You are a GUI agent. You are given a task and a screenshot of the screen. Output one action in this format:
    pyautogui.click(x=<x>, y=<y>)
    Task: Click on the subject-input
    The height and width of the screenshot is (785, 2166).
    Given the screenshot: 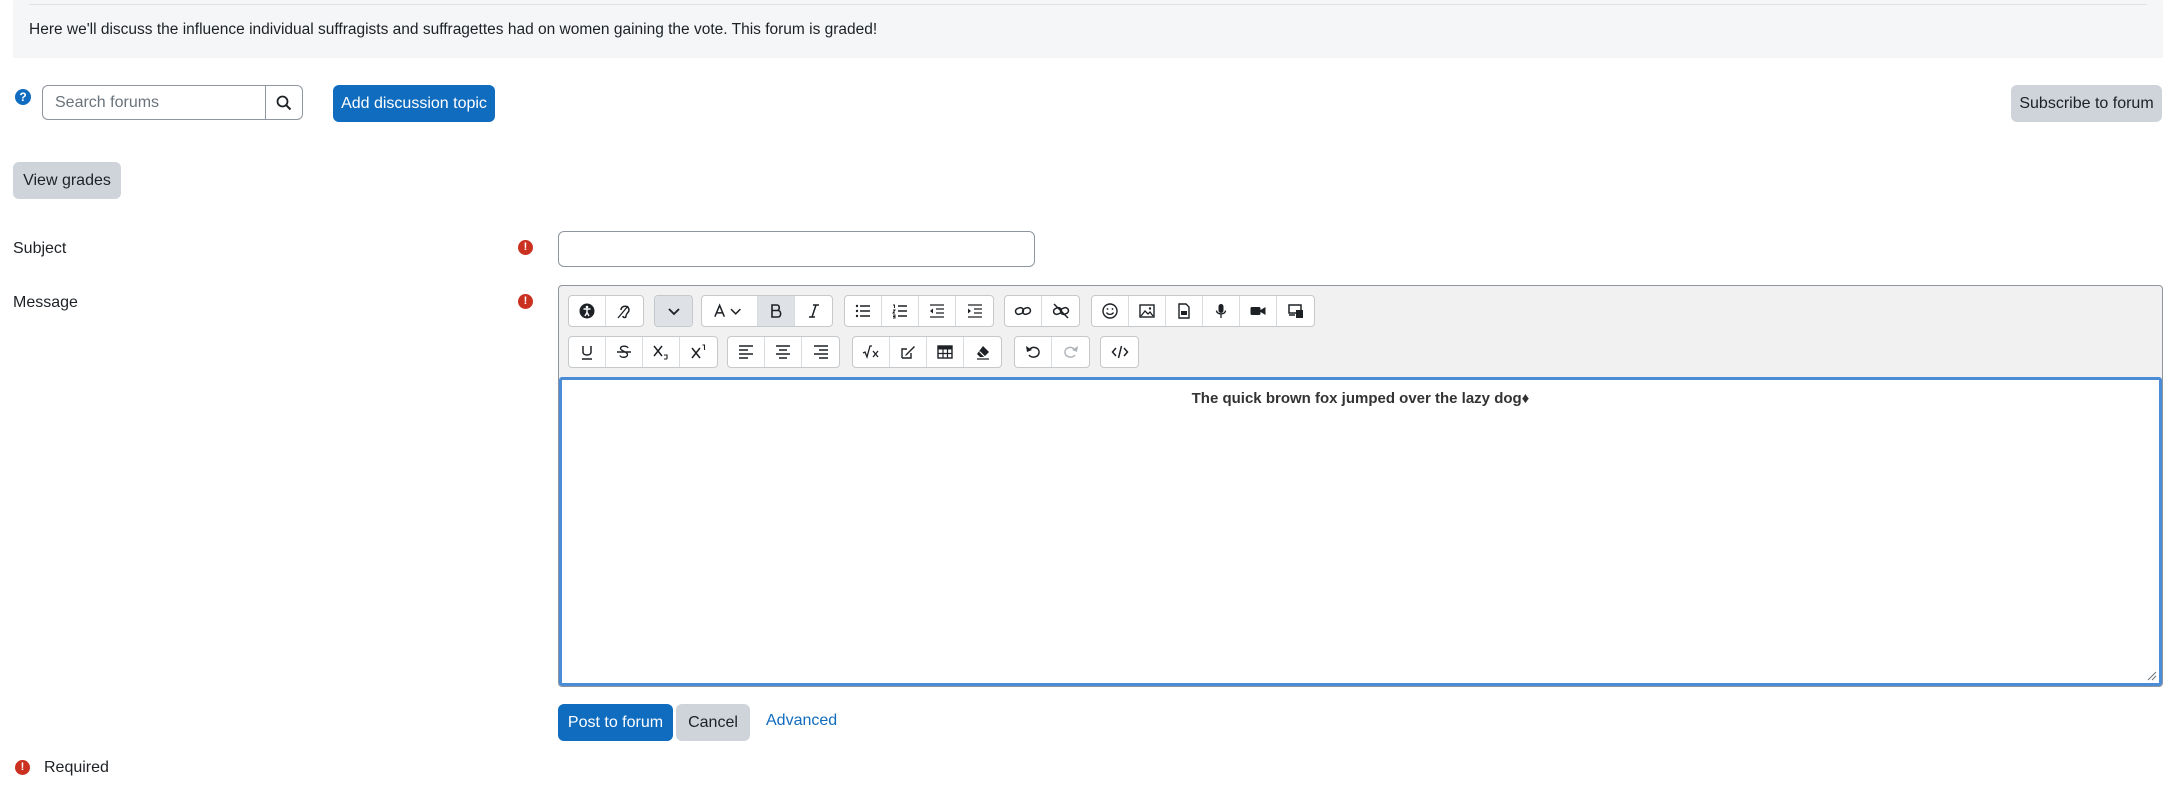 What is the action you would take?
    pyautogui.click(x=796, y=249)
    